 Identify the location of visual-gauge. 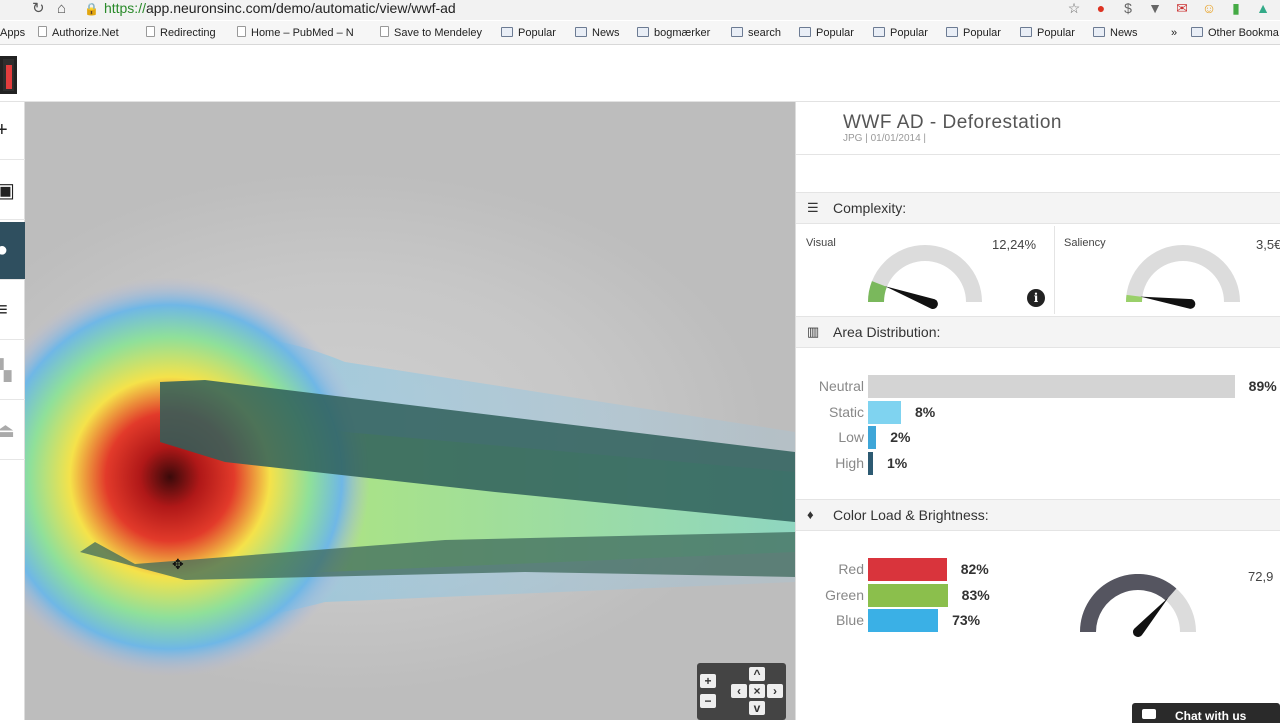
(925, 277).